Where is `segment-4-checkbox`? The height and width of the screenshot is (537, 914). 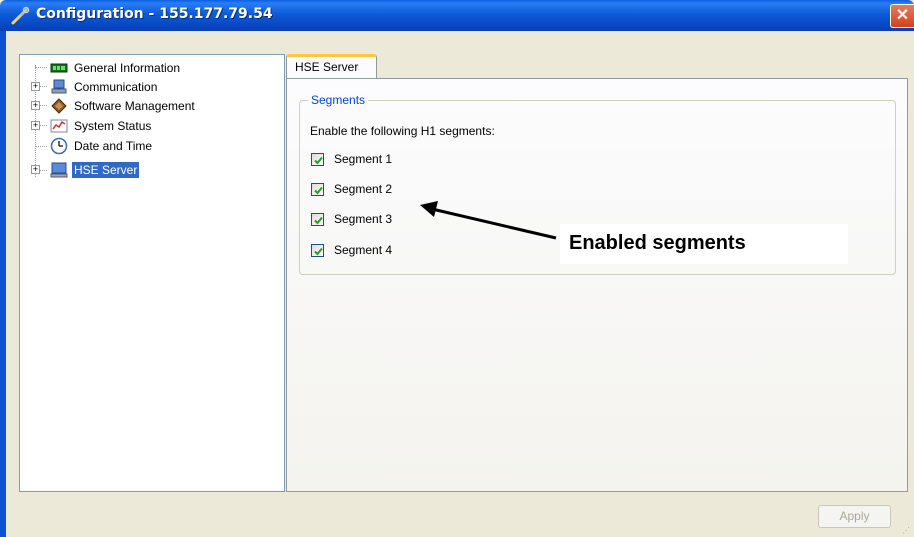 segment-4-checkbox is located at coordinates (317, 250).